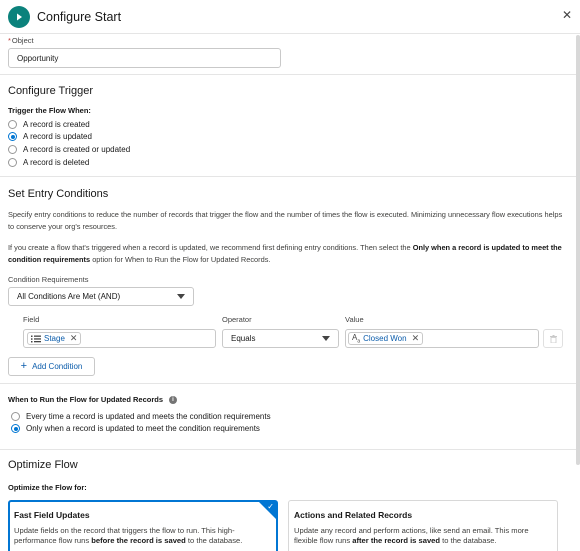  Describe the element at coordinates (9, 40) in the screenshot. I see `required-asterisk: *` at that location.